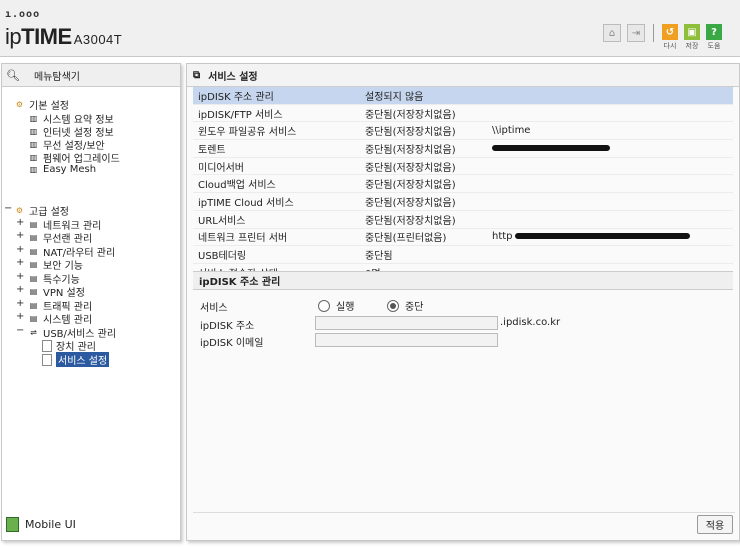  Describe the element at coordinates (406, 323) in the screenshot. I see `ipdisk-address-input` at that location.